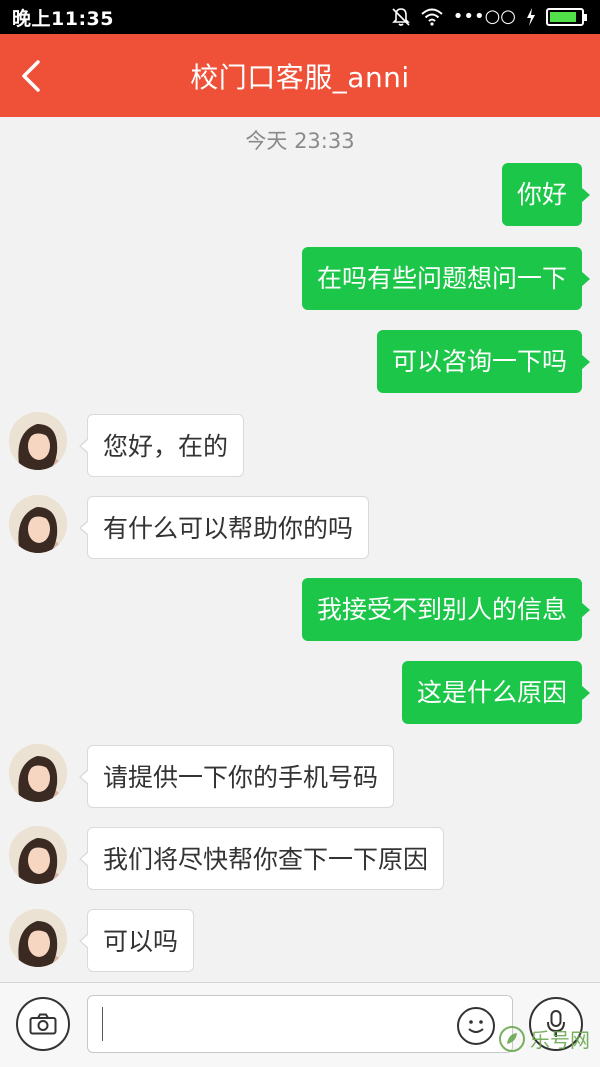 This screenshot has width=600, height=1067. I want to click on message-incoming: 有什么可以帮助你的吗, so click(224, 527).